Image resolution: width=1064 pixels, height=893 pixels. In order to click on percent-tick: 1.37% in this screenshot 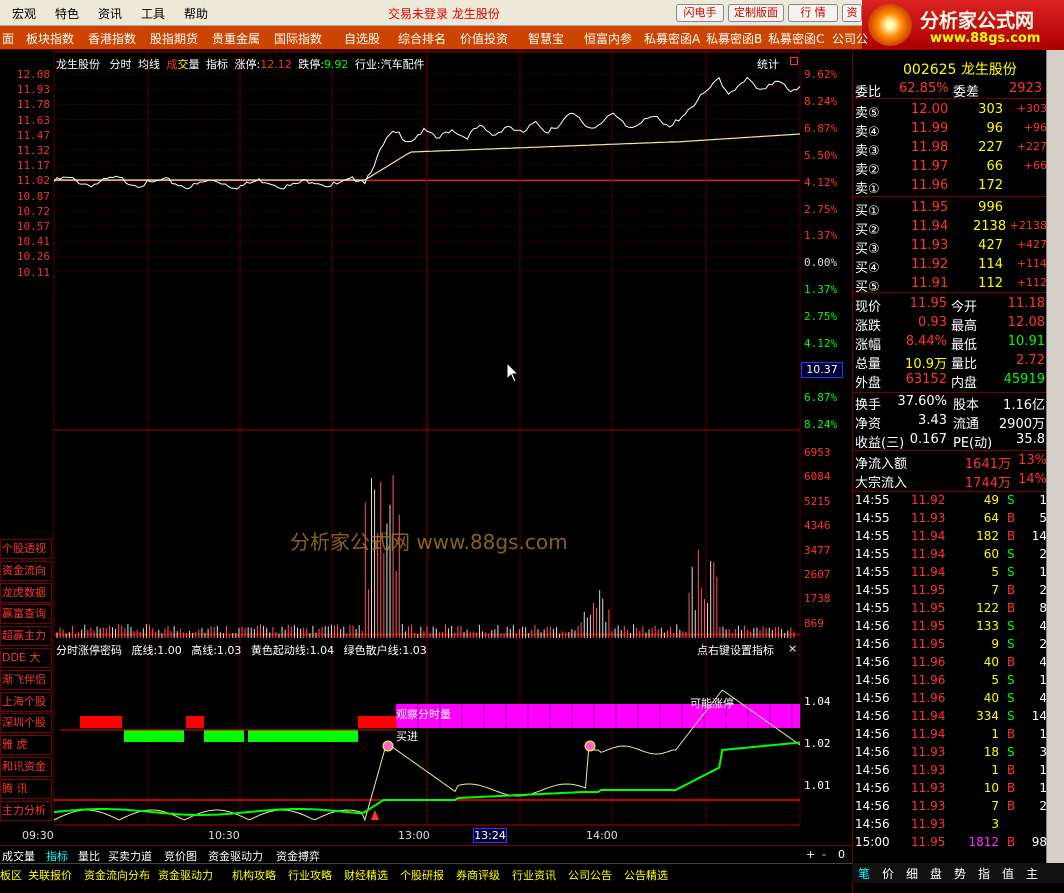, I will do `click(821, 290)`.